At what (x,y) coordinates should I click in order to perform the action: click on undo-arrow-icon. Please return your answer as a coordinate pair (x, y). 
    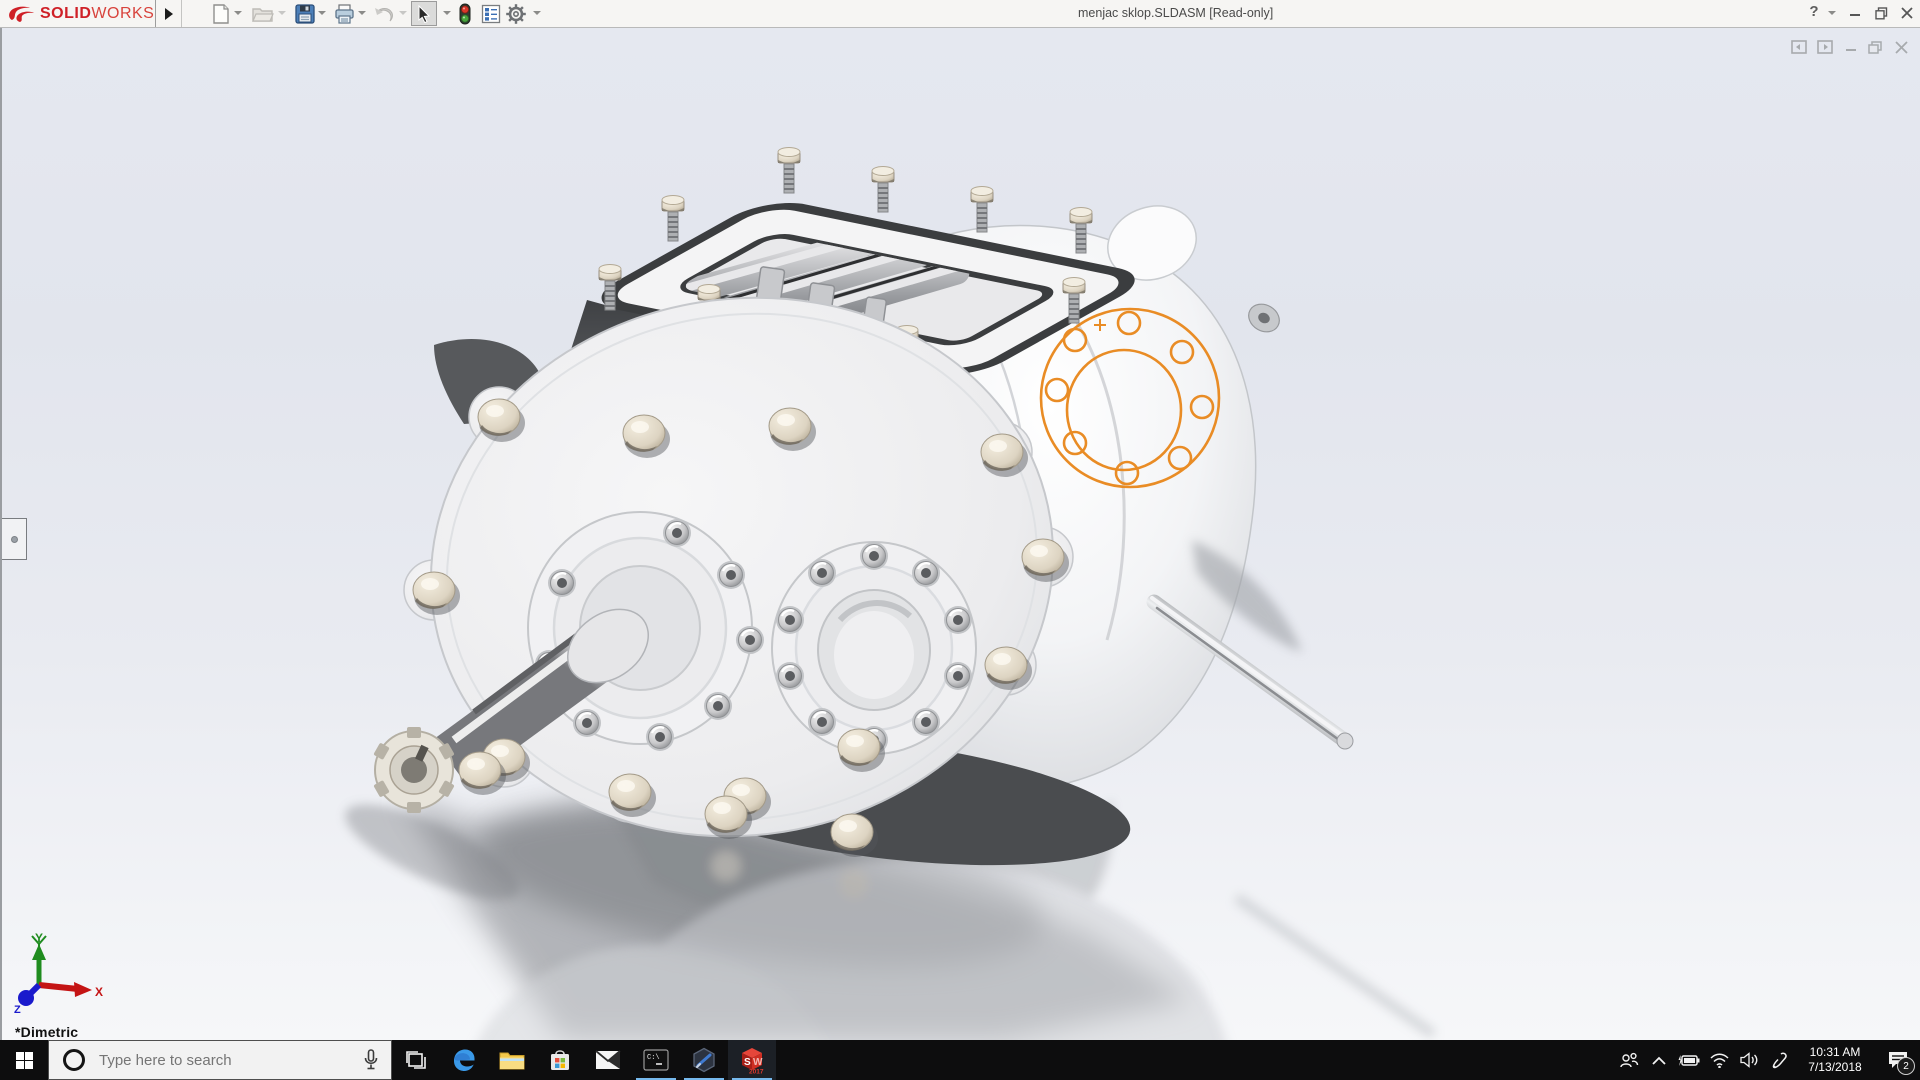
    Looking at the image, I should click on (384, 14).